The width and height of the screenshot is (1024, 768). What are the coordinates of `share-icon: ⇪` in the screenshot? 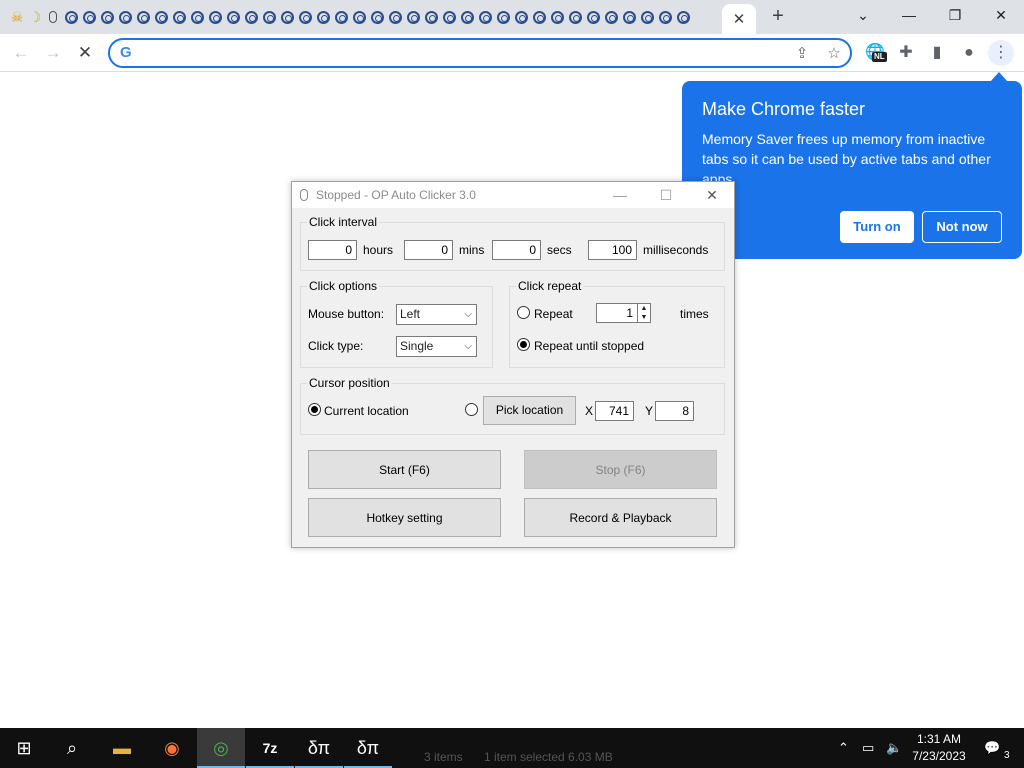 It's located at (802, 54).